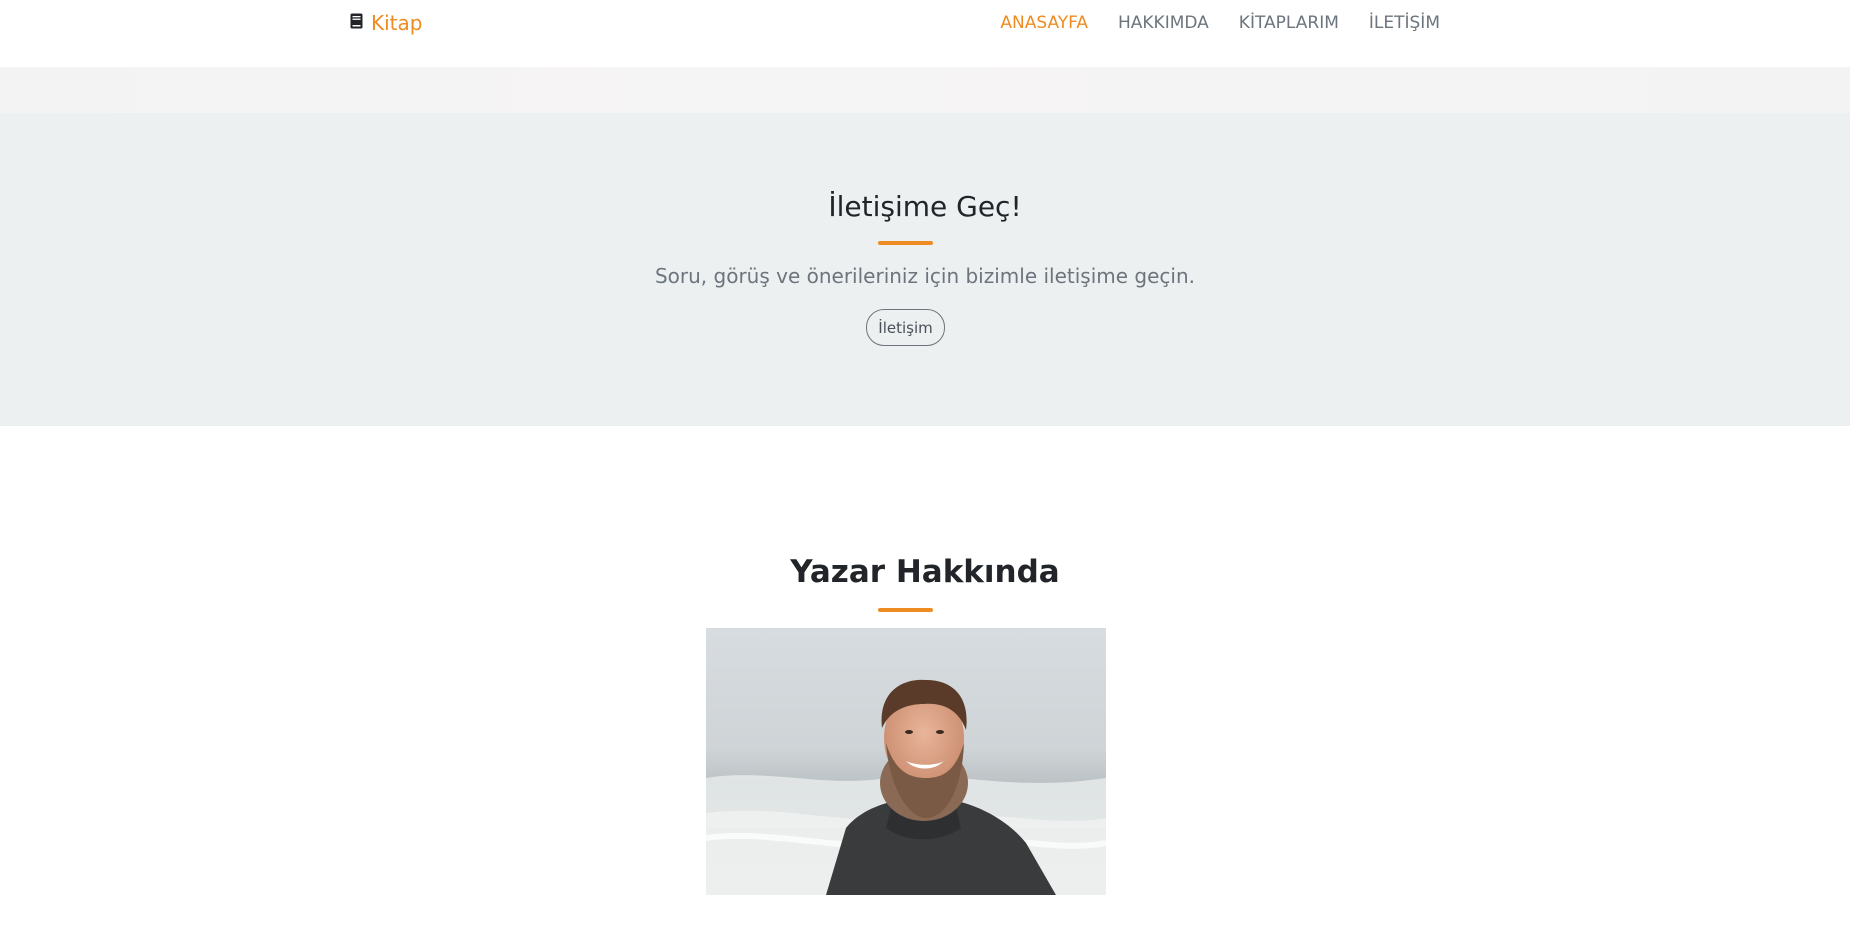 The width and height of the screenshot is (1850, 927). I want to click on brand-text: Kitap, so click(397, 23).